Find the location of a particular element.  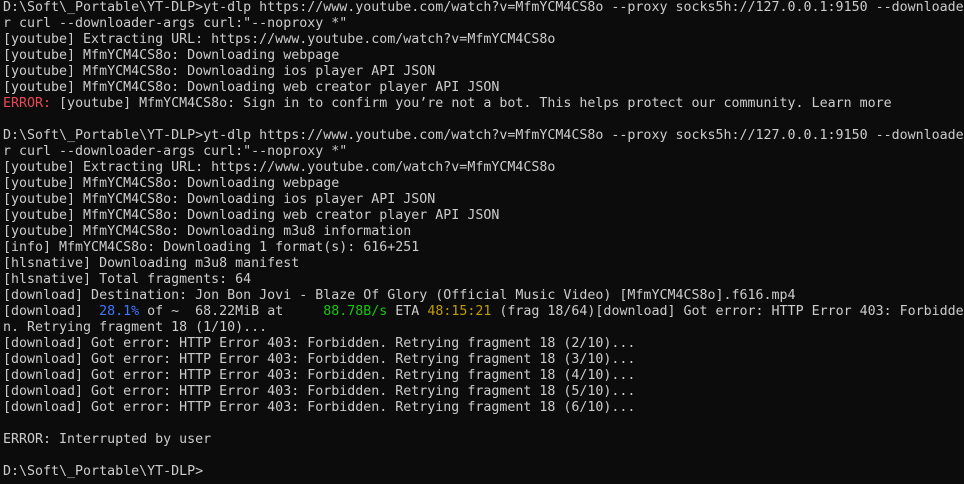

error-line: ERROR: Interrupted by user is located at coordinates (107, 439).